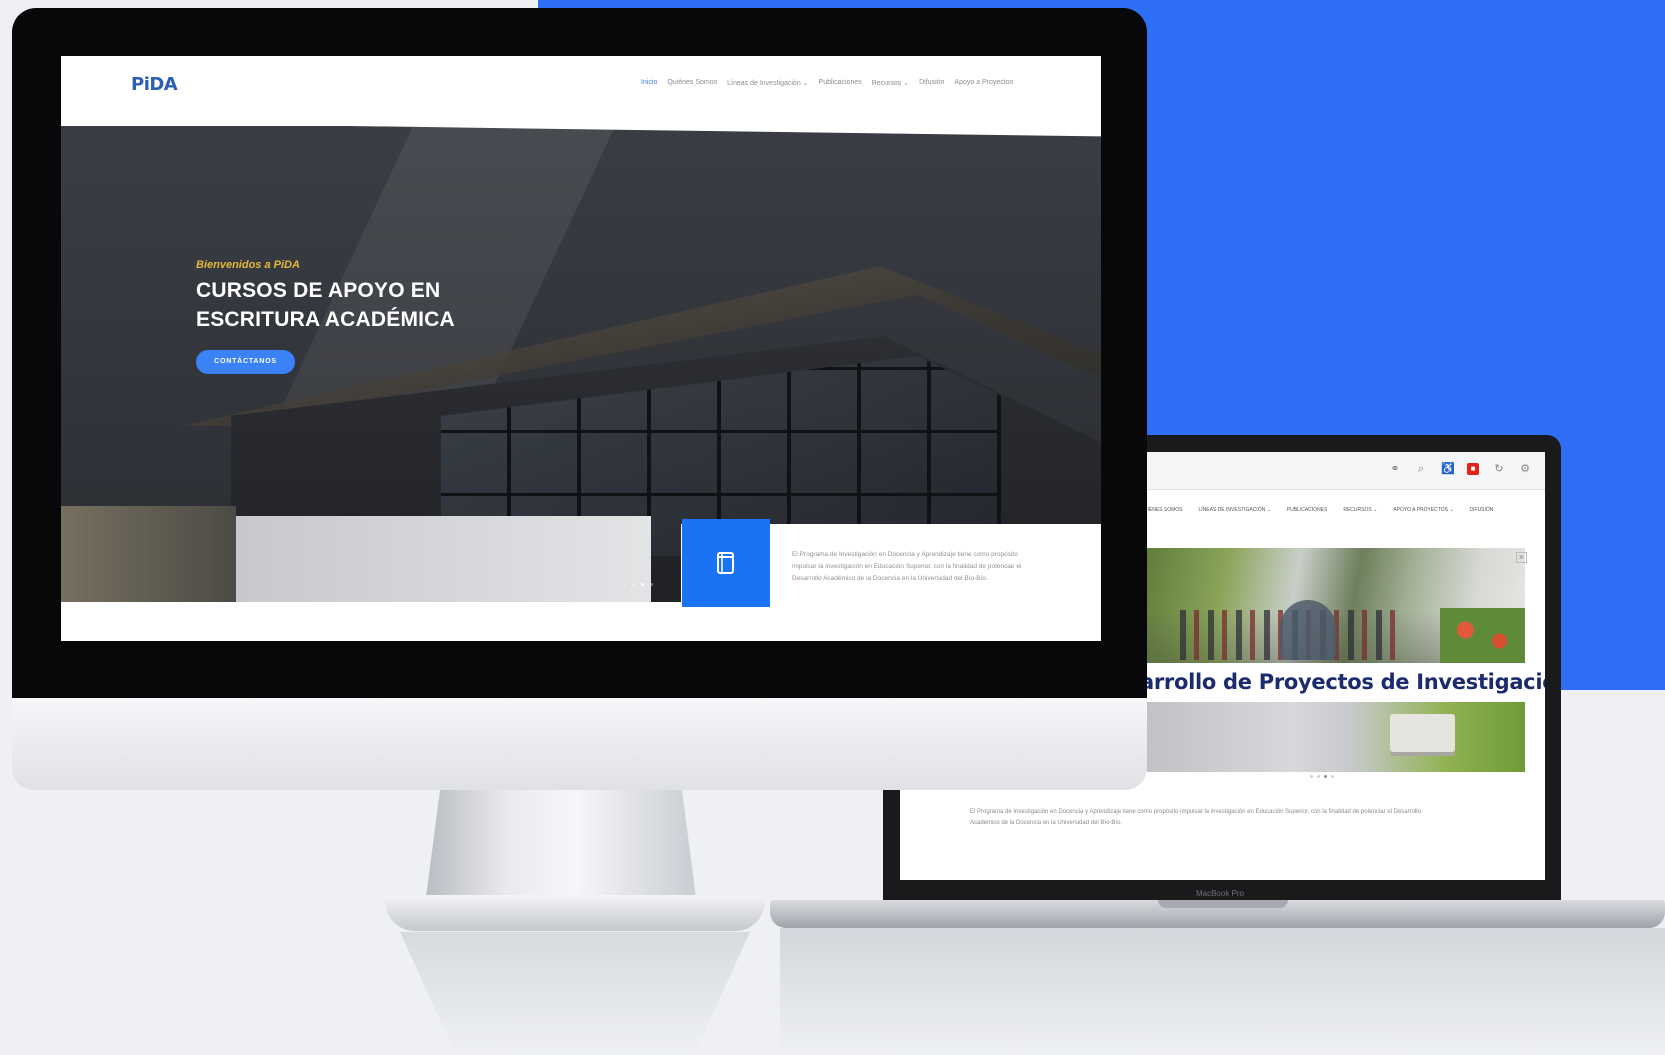 This screenshot has height=1055, width=1665. What do you see at coordinates (1332, 737) in the screenshot?
I see `plaza-photo` at bounding box center [1332, 737].